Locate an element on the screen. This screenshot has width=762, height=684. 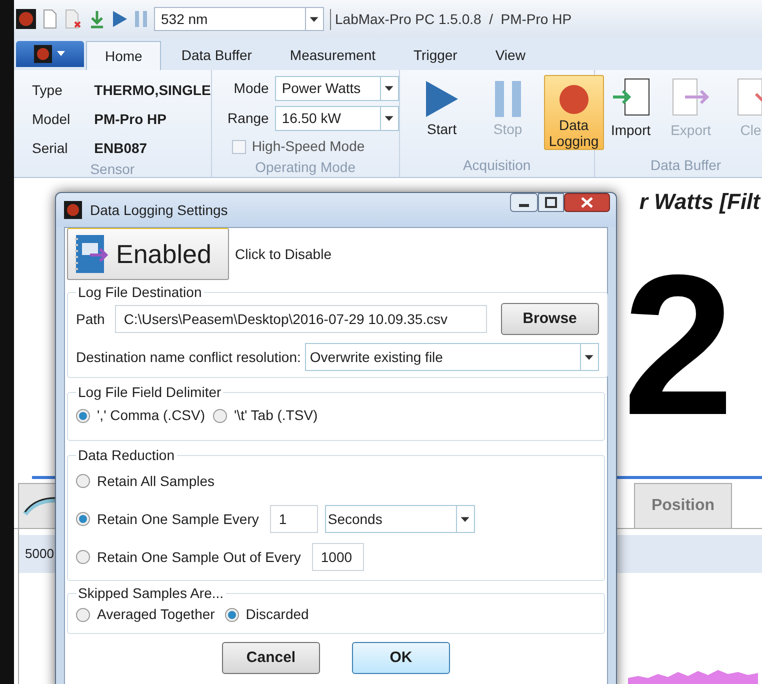
minimize-icon is located at coordinates (524, 202).